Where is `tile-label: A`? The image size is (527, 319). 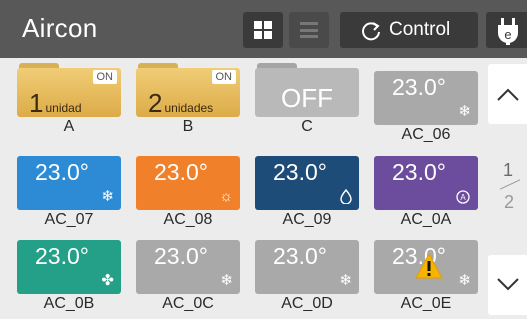 tile-label: A is located at coordinates (69, 126).